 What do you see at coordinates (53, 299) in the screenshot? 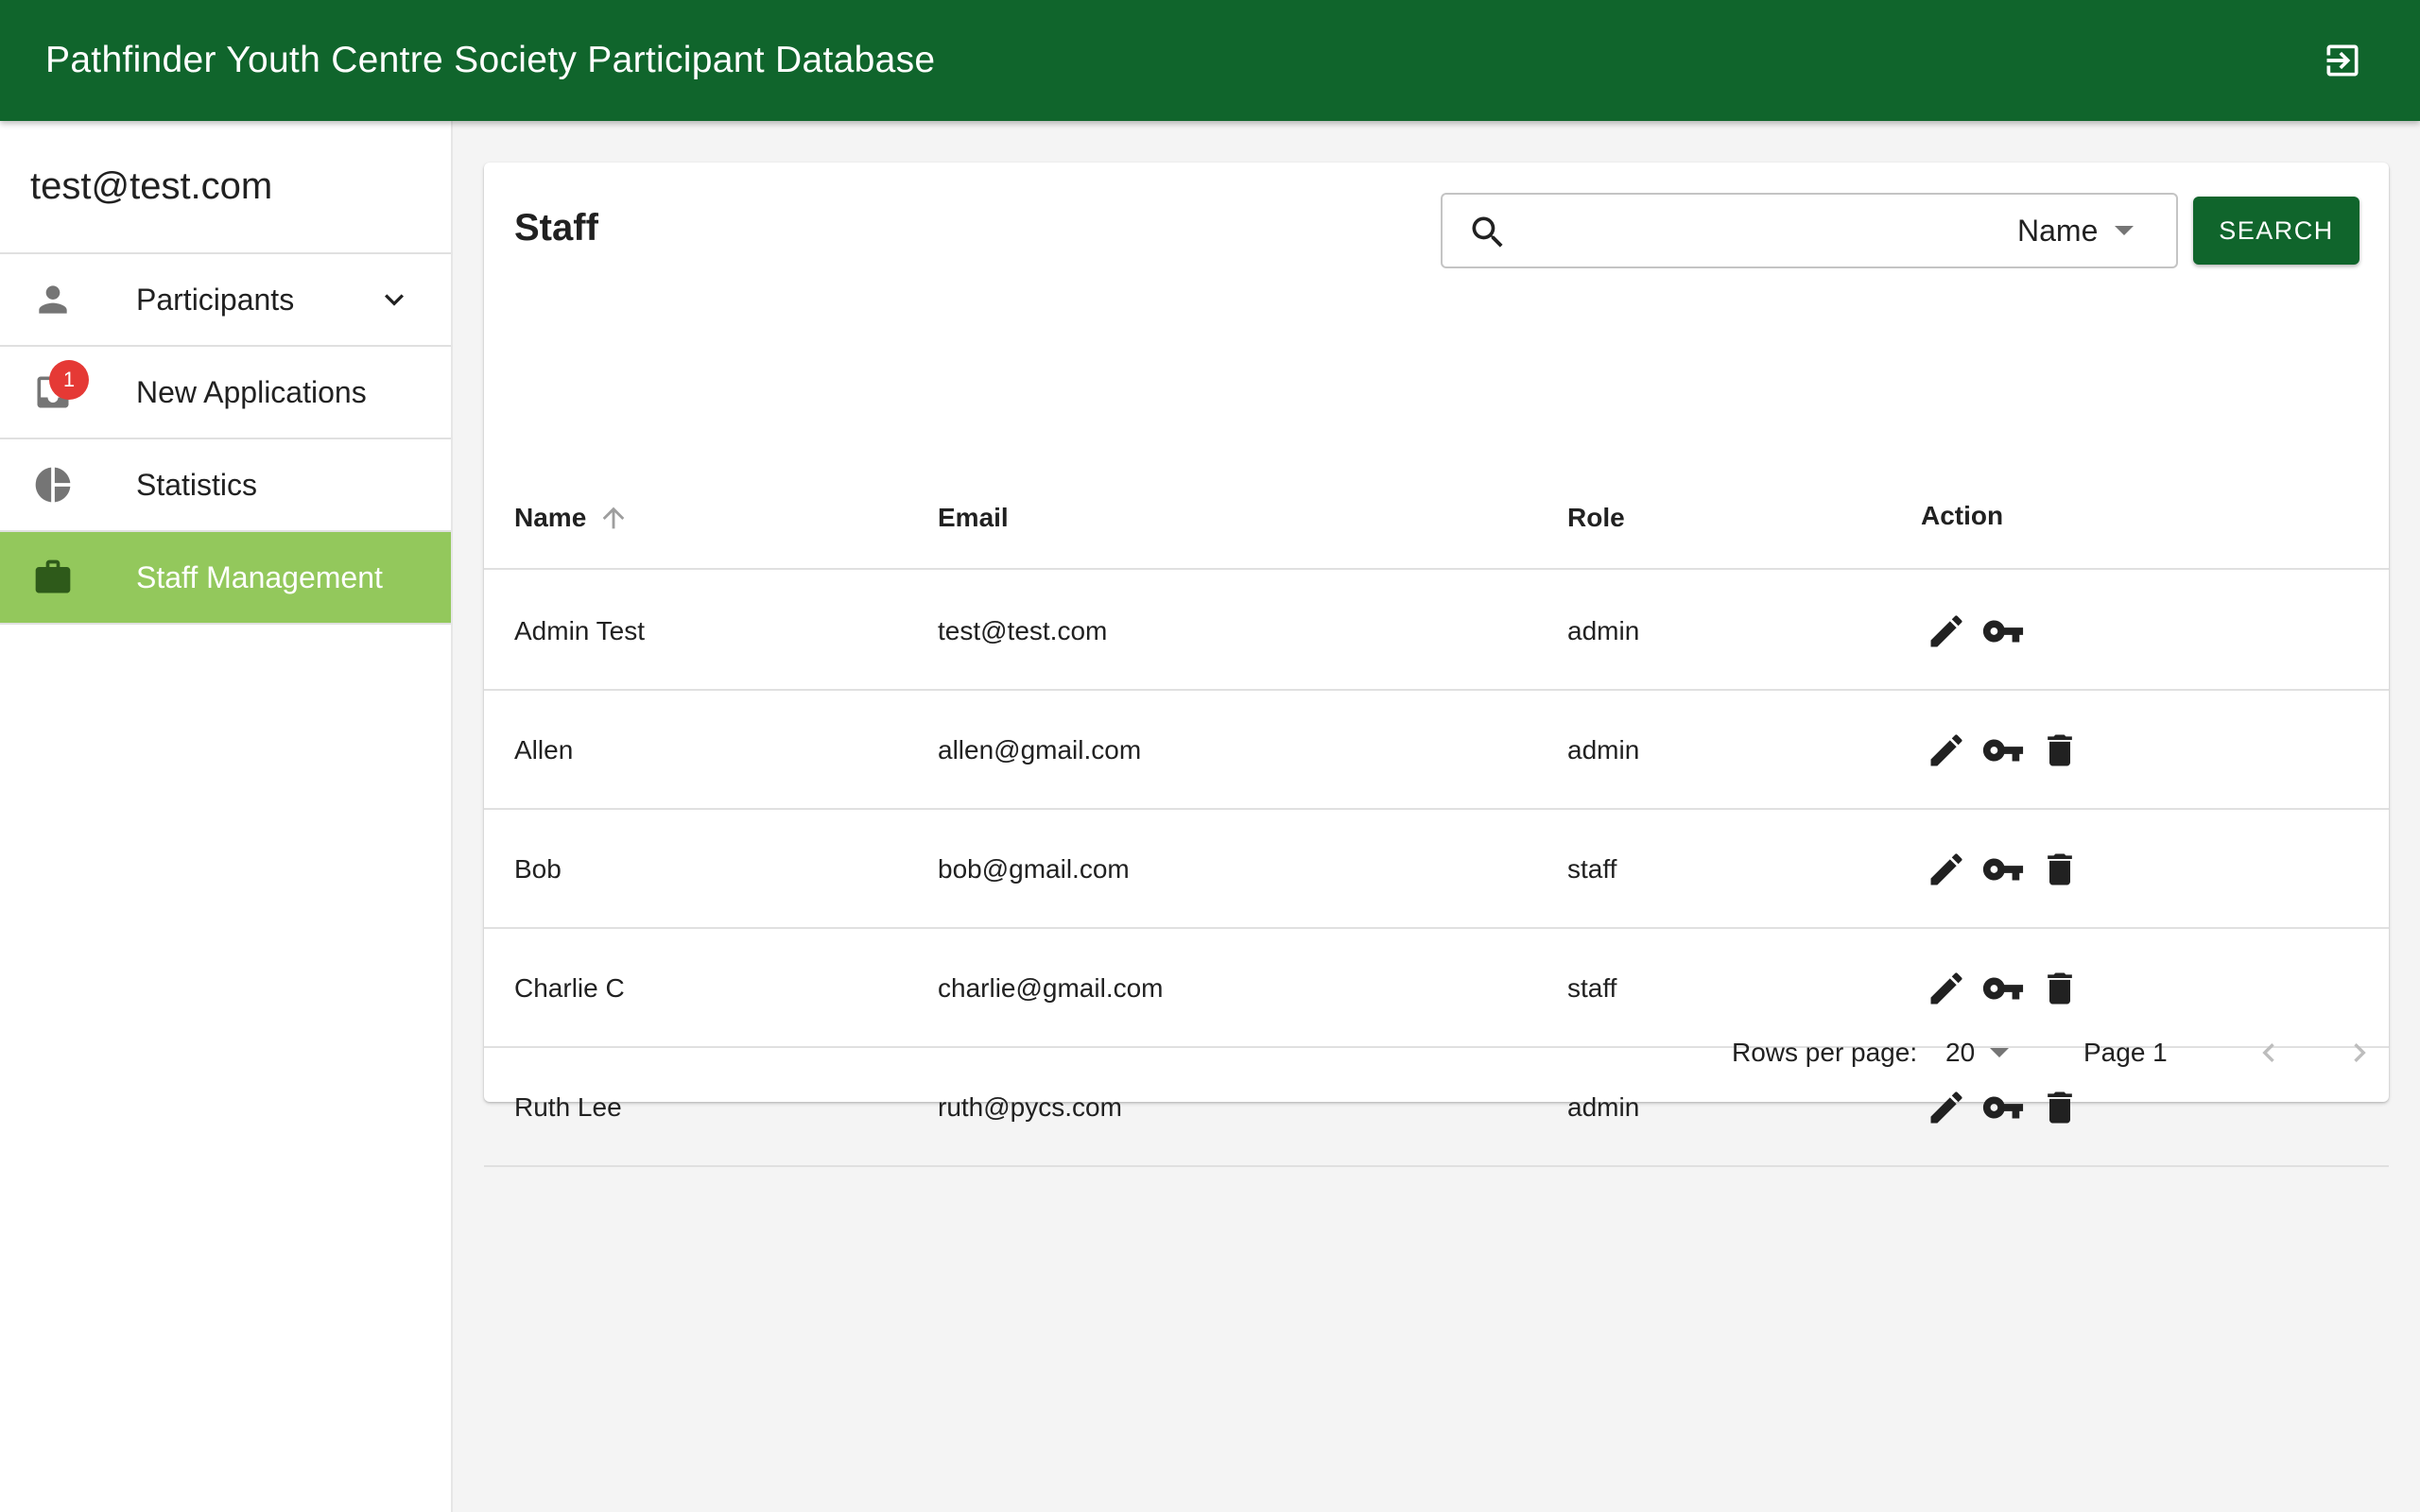
I see `person-icon` at bounding box center [53, 299].